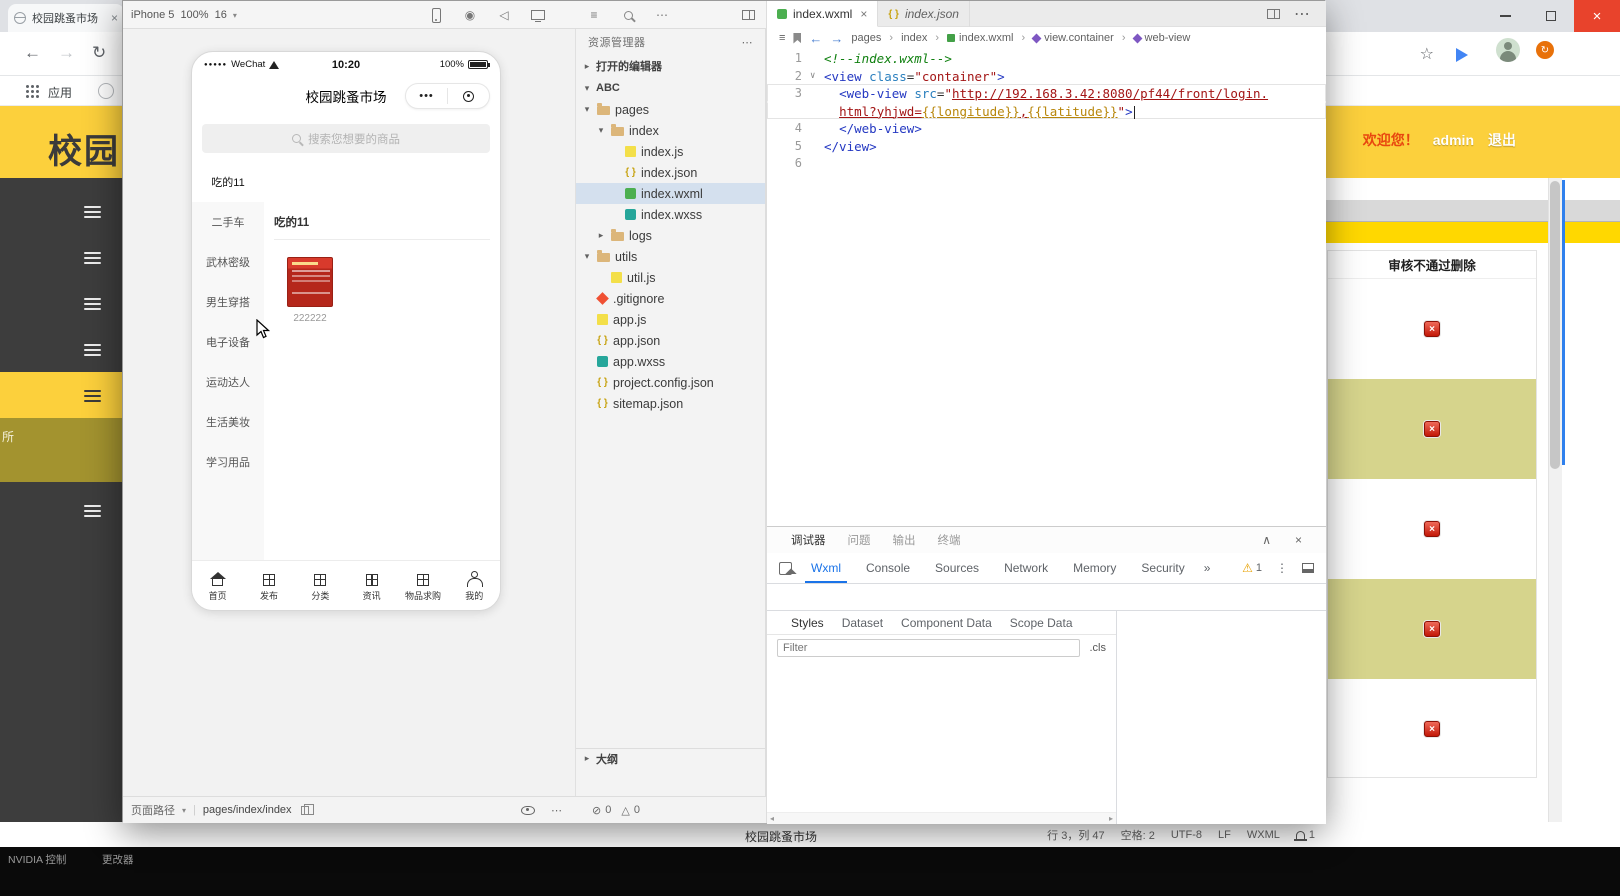 The image size is (1620, 896). Describe the element at coordinates (1304, 835) in the screenshot. I see `notification-bell: 1` at that location.